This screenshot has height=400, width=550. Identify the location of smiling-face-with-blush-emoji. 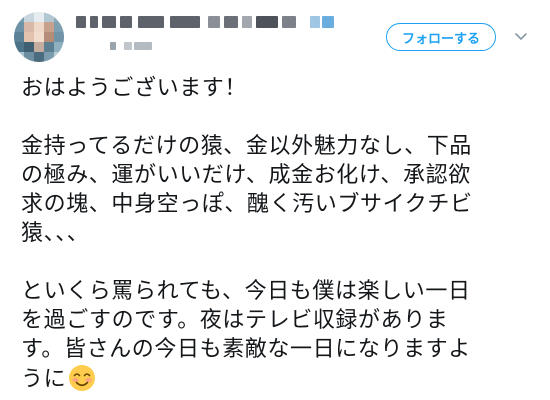
(82, 378).